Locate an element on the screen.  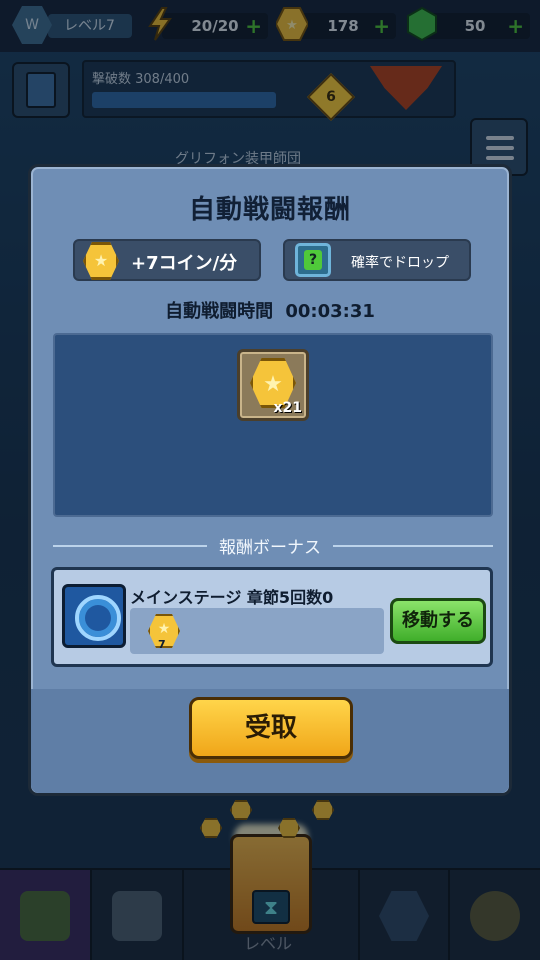
bonus-section-label: 報酬ボーナス is located at coordinates (270, 548).